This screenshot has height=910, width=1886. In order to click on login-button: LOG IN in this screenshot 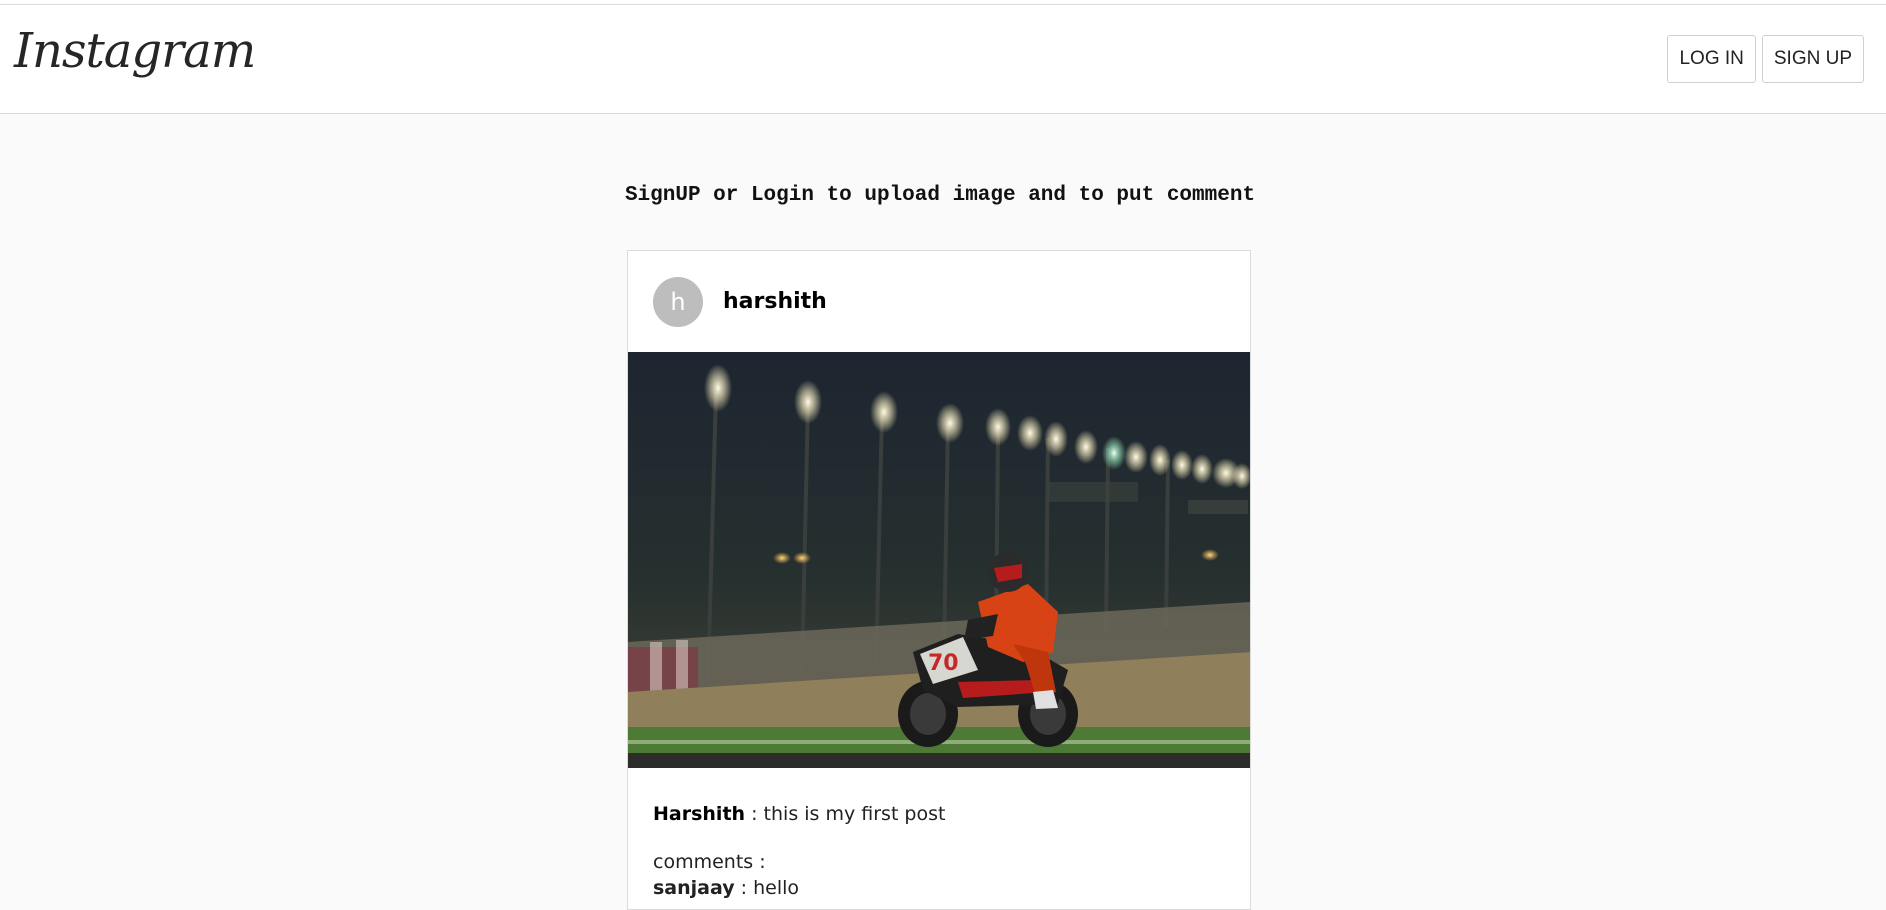, I will do `click(1711, 59)`.